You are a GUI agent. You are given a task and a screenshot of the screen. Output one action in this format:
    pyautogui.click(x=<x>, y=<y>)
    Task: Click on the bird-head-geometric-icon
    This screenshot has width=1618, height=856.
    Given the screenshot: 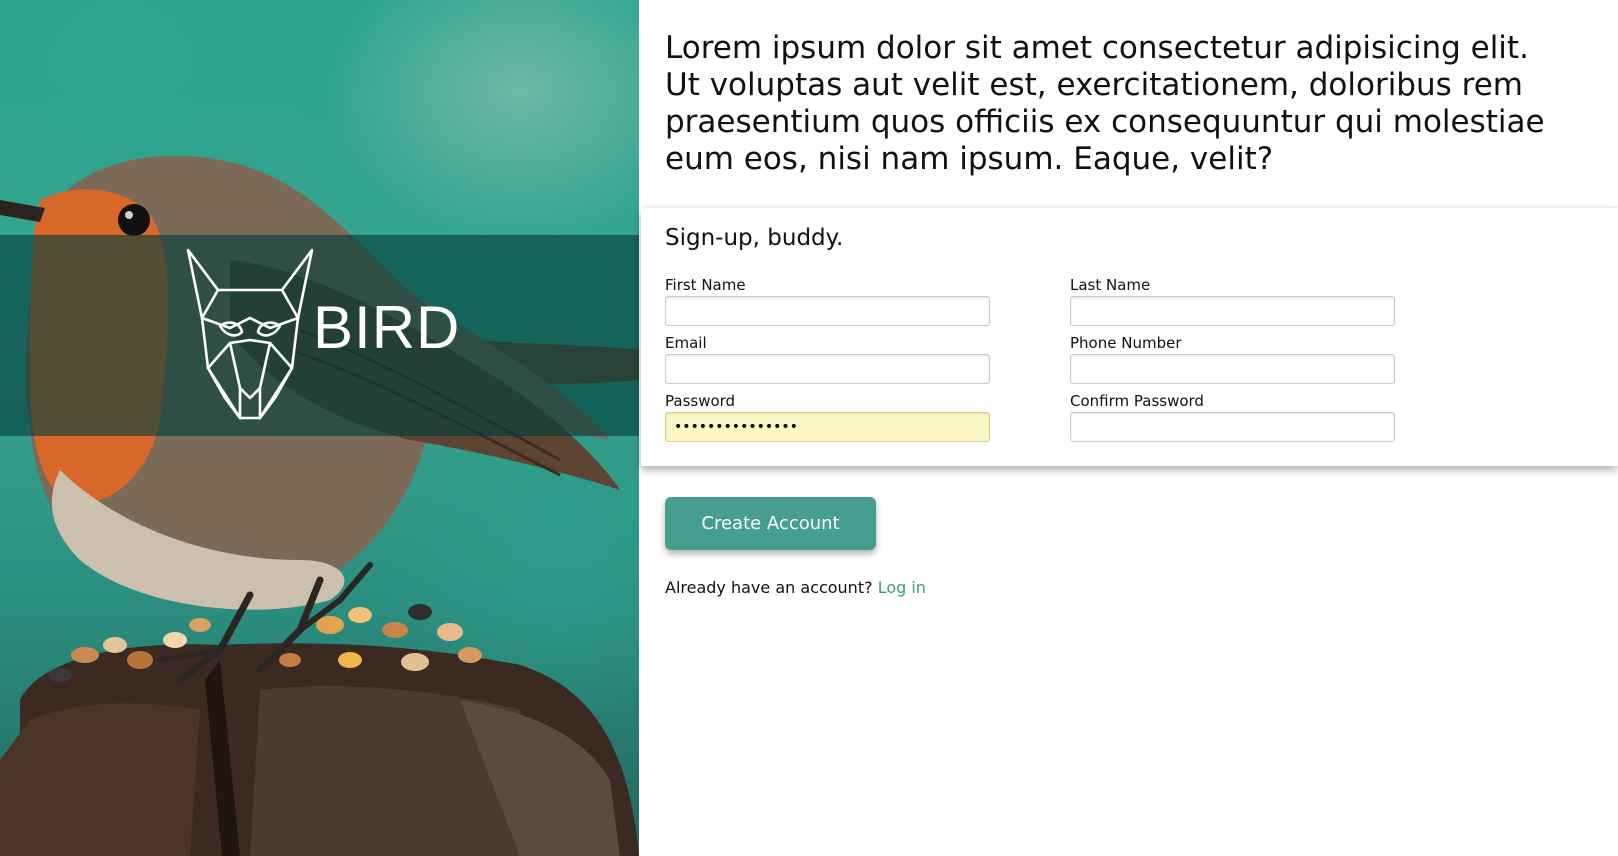 What is the action you would take?
    pyautogui.click(x=250, y=334)
    